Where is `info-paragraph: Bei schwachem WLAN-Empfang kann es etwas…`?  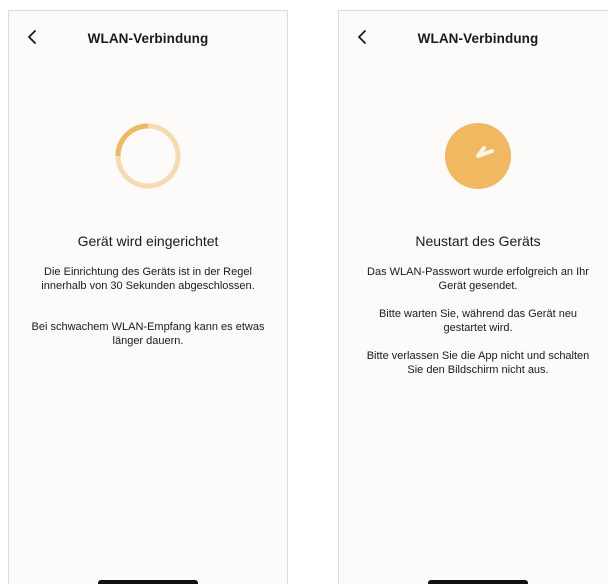 info-paragraph: Bei schwachem WLAN-Empfang kann es etwas… is located at coordinates (148, 334).